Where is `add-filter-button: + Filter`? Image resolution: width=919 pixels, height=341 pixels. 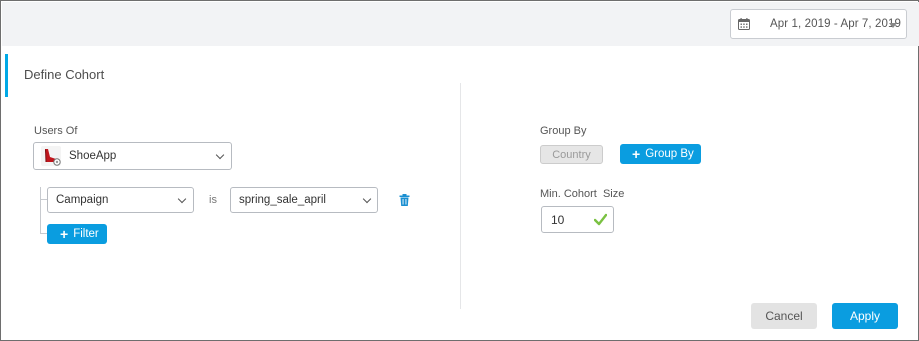 add-filter-button: + Filter is located at coordinates (77, 234).